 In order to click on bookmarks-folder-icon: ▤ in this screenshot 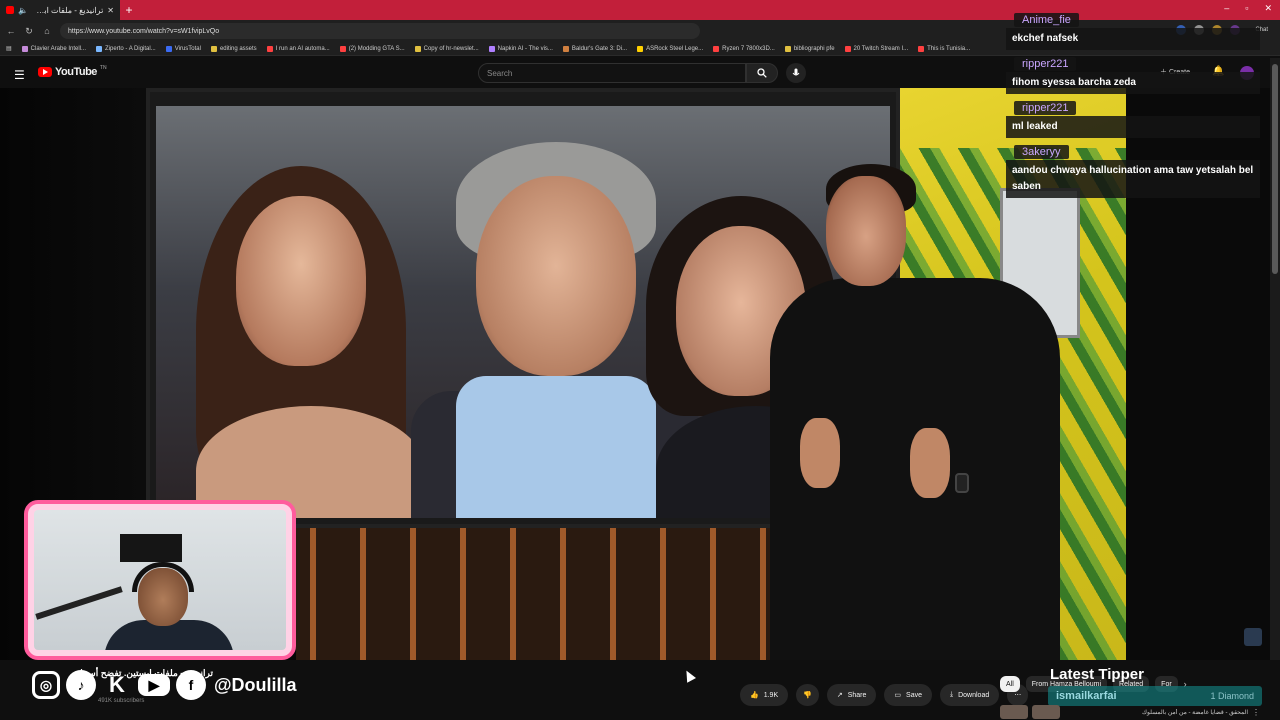, I will do `click(9, 48)`.